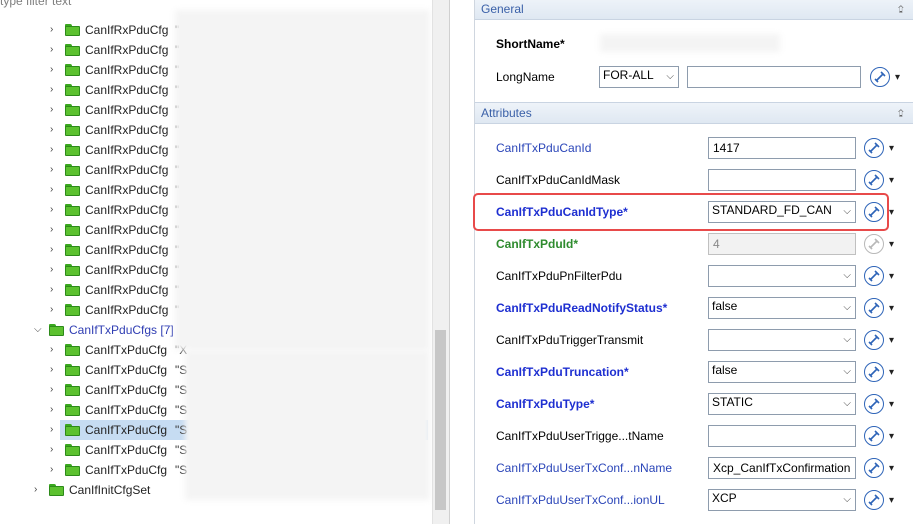  I want to click on reset-longname-button, so click(880, 77).